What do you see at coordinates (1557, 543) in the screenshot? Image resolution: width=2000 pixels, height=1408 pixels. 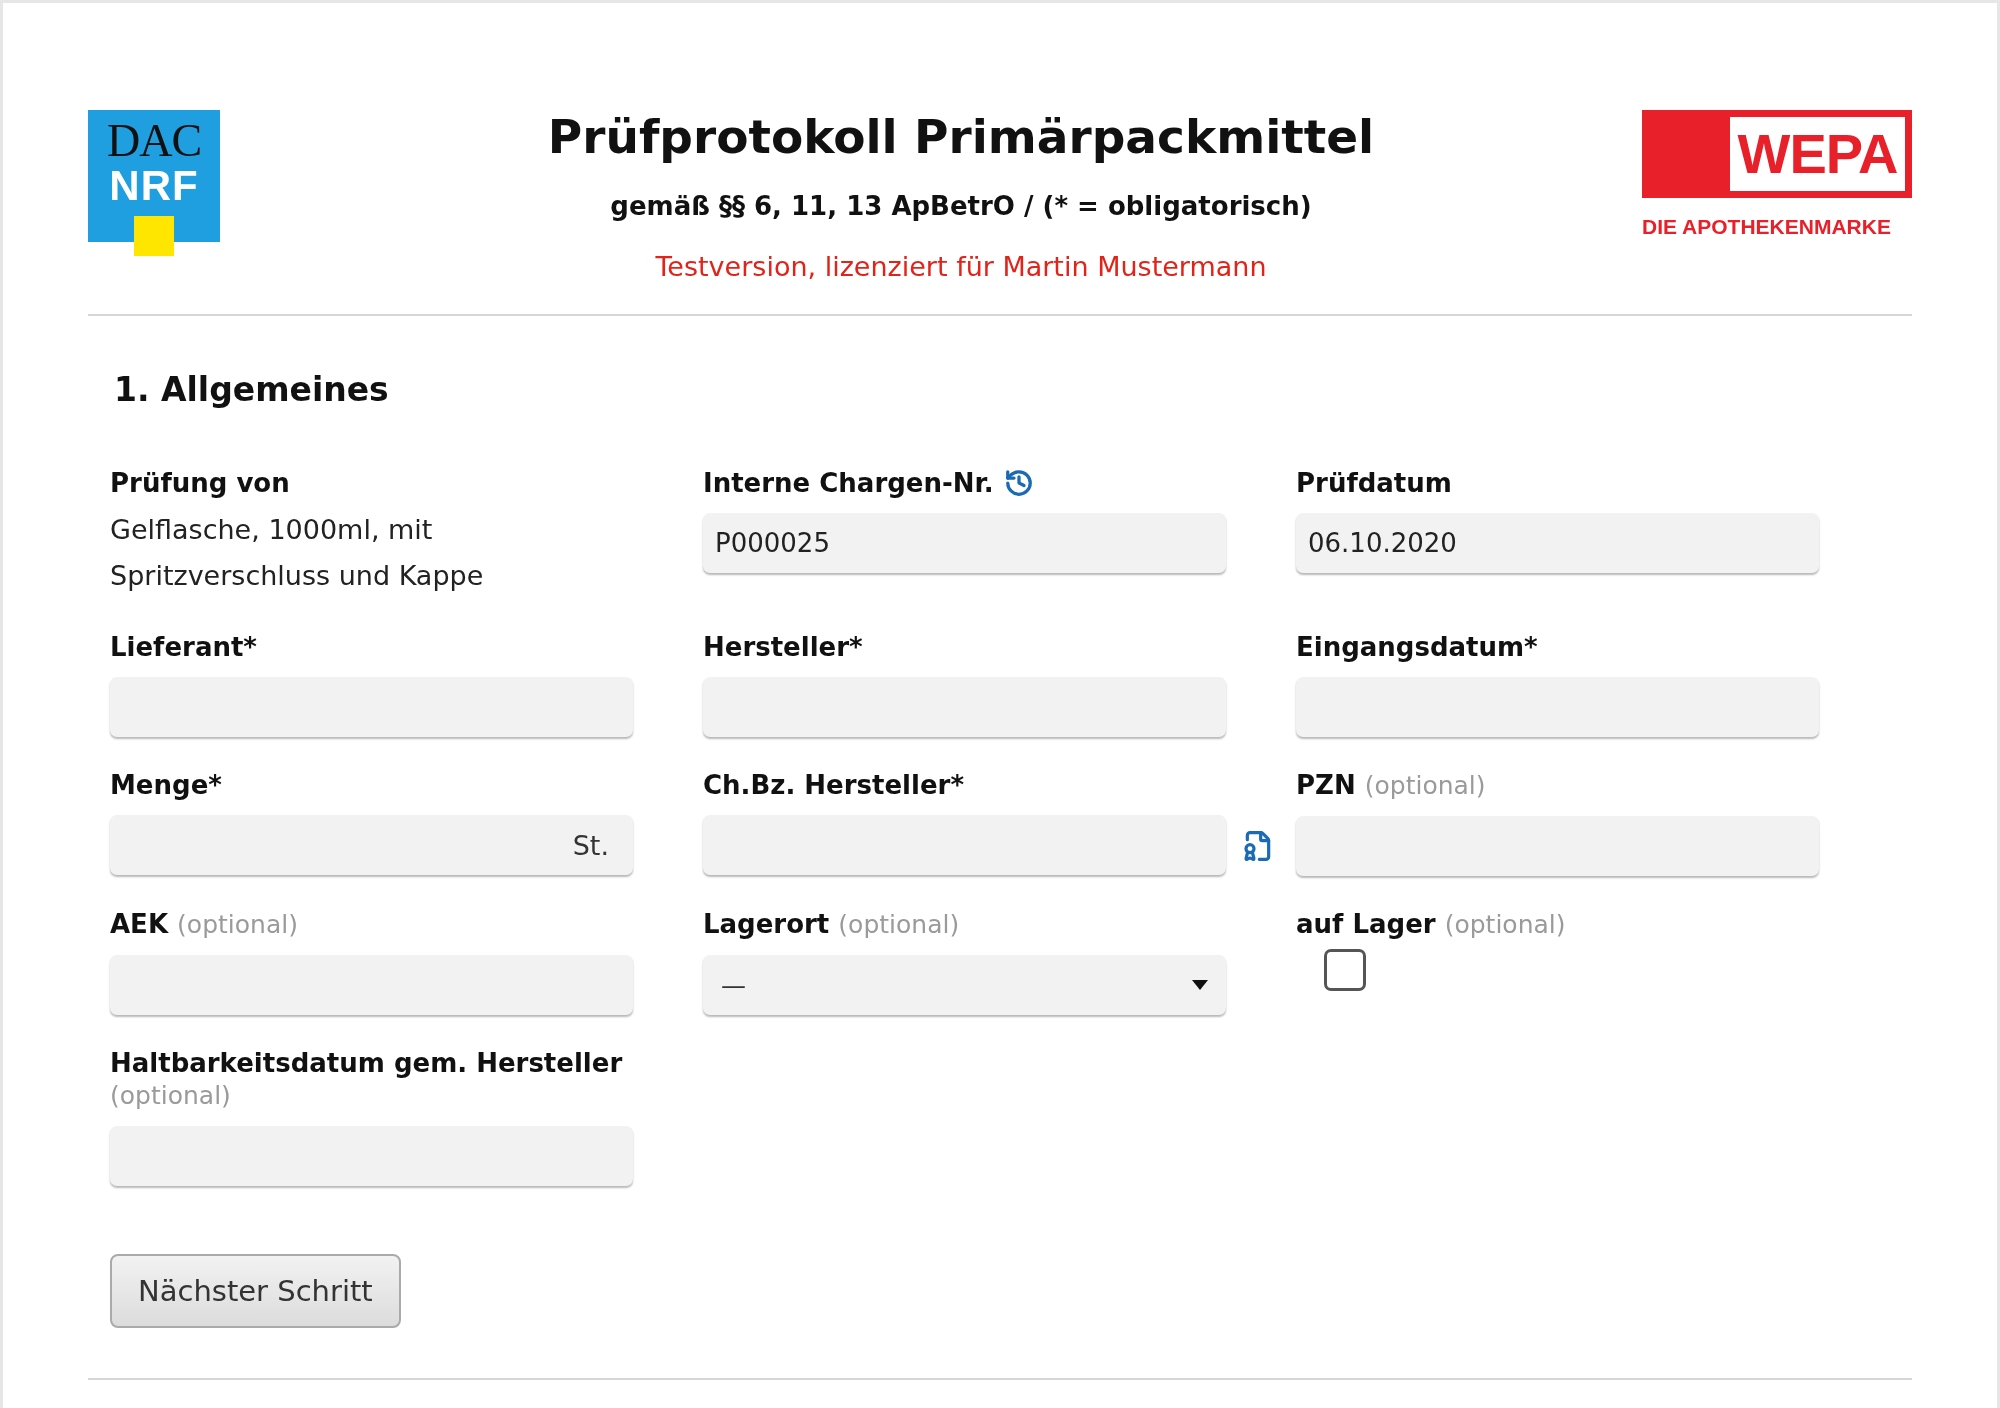 I see `input-field: 06.10.2020` at bounding box center [1557, 543].